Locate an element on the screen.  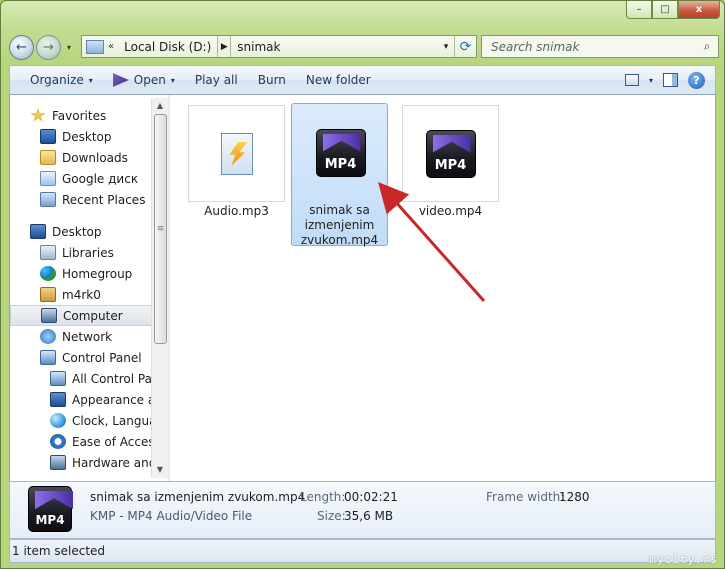
caption-buttons: – □ x is located at coordinates (673, 10).